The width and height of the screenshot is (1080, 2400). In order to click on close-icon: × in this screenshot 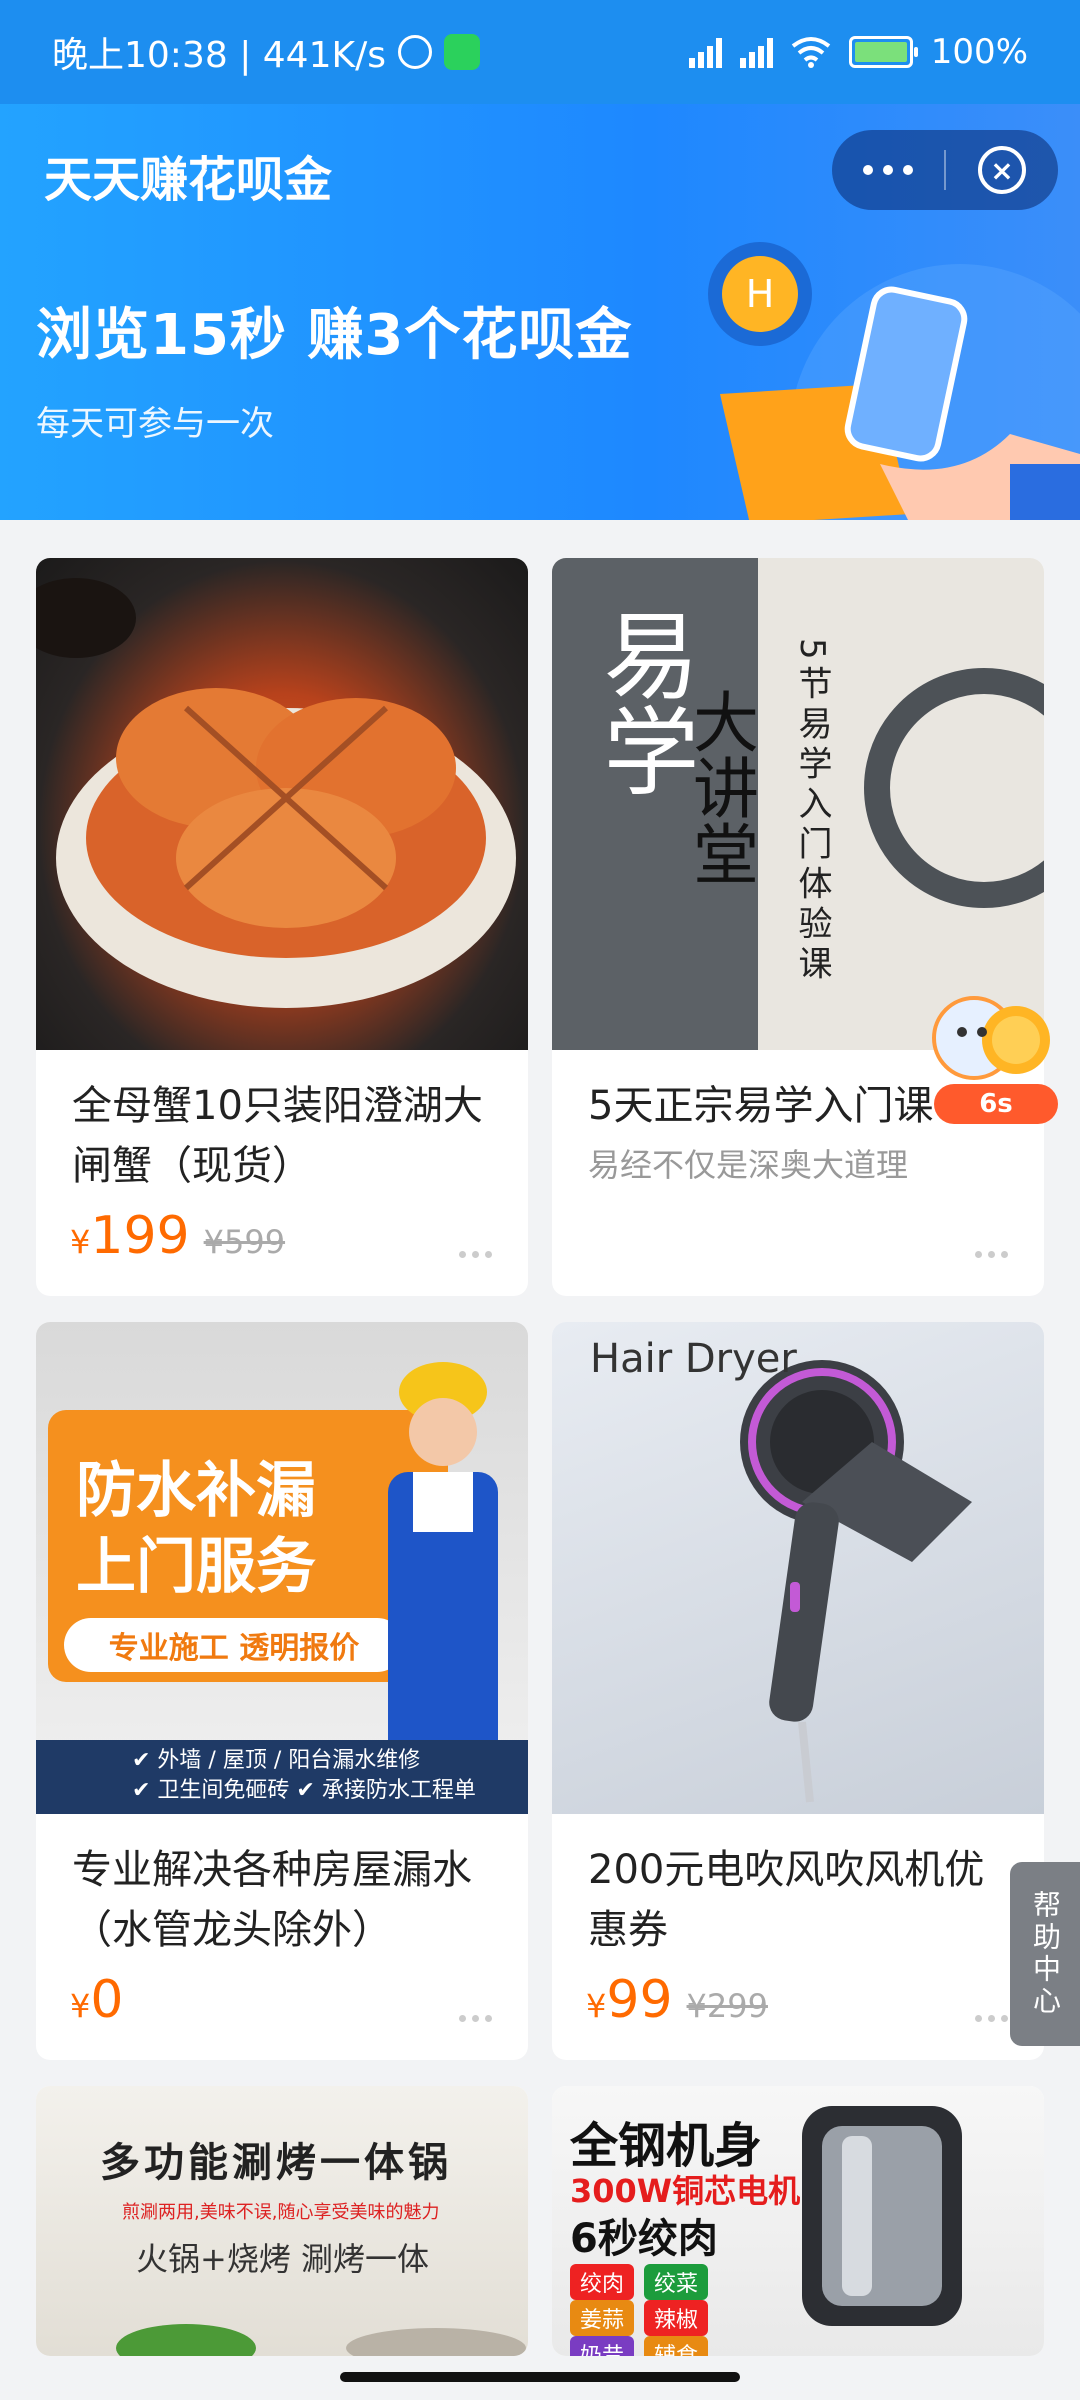, I will do `click(1002, 170)`.